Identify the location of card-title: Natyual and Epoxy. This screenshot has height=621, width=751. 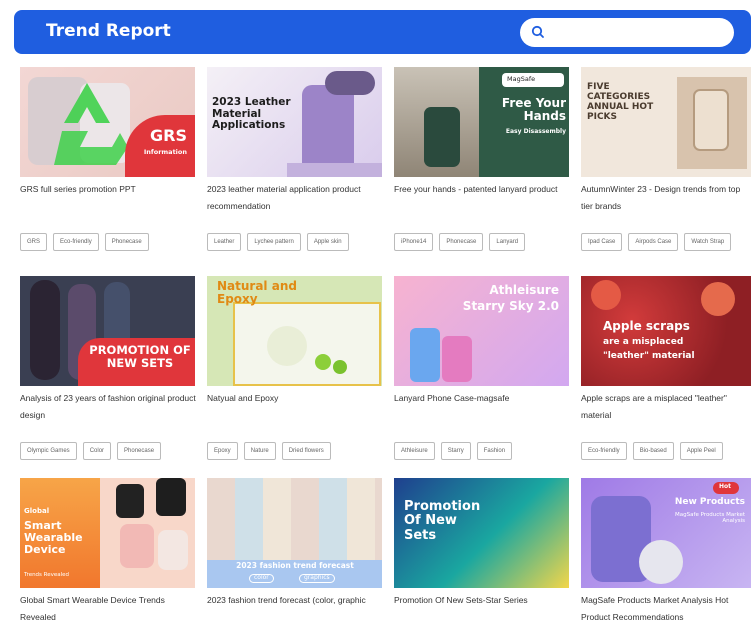
(296, 407).